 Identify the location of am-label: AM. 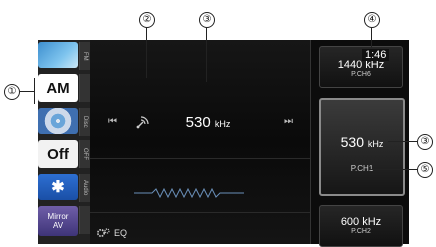
(58, 88).